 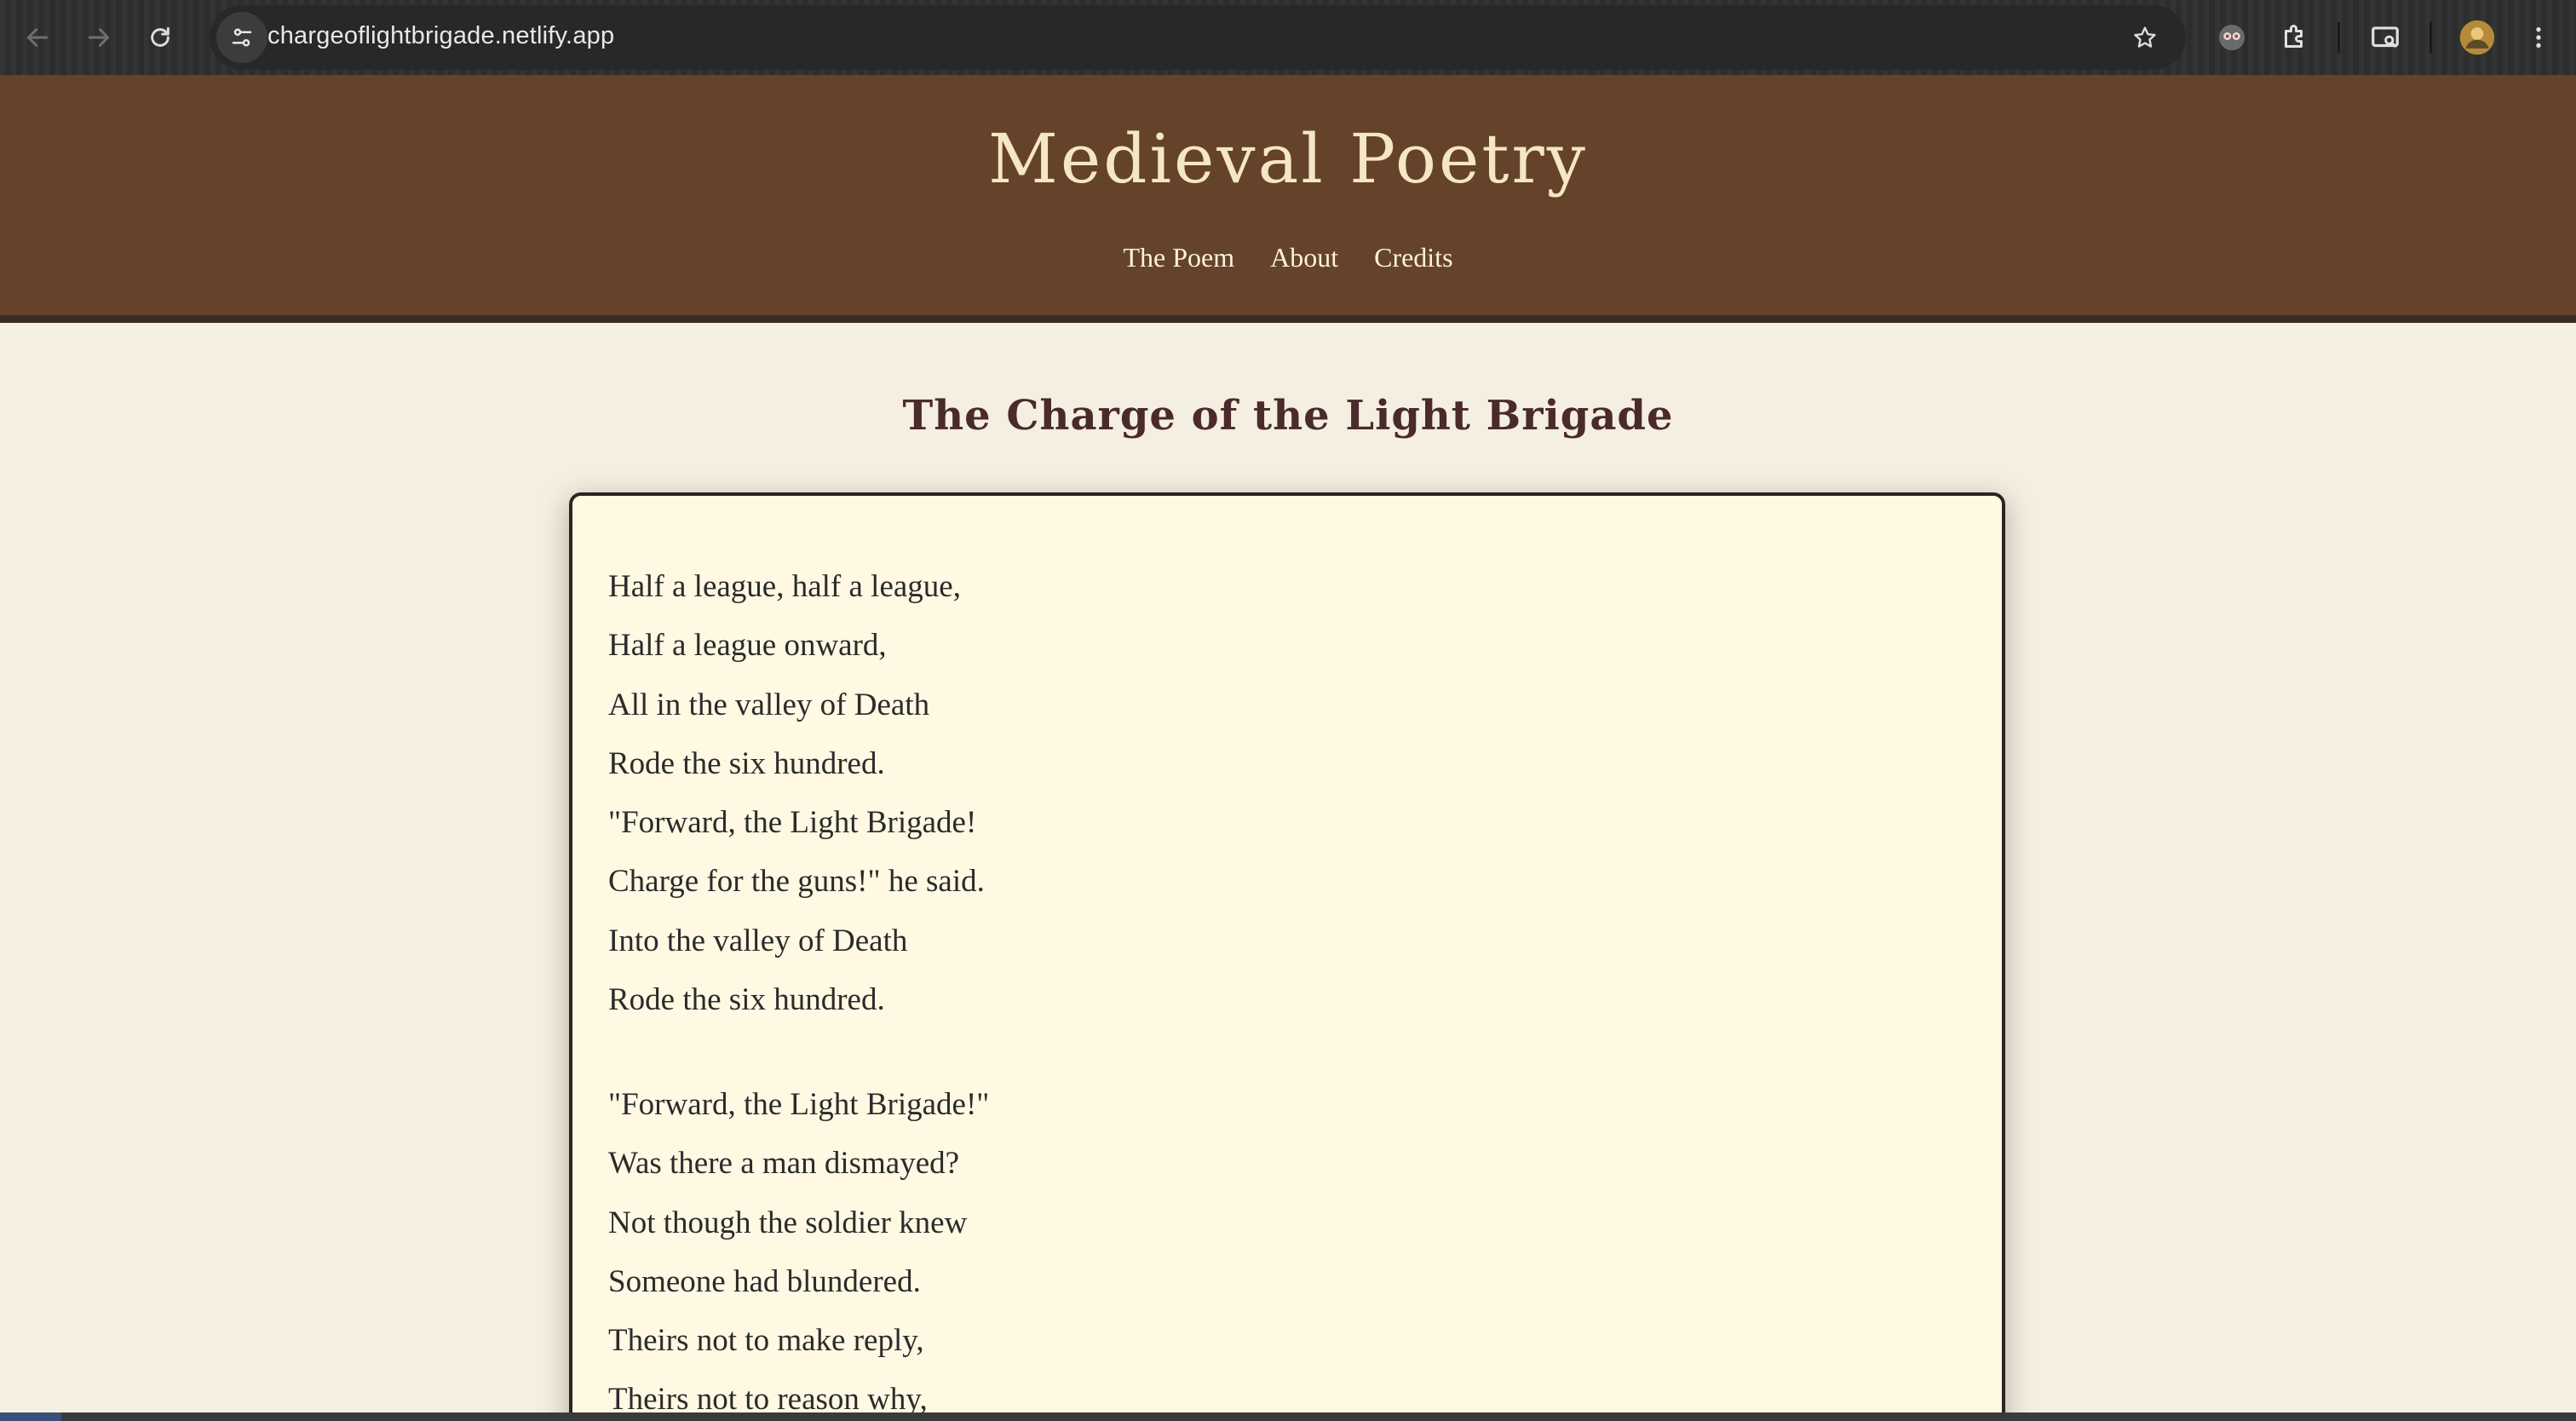 I want to click on extensions-puzzle-icon, so click(x=2294, y=37).